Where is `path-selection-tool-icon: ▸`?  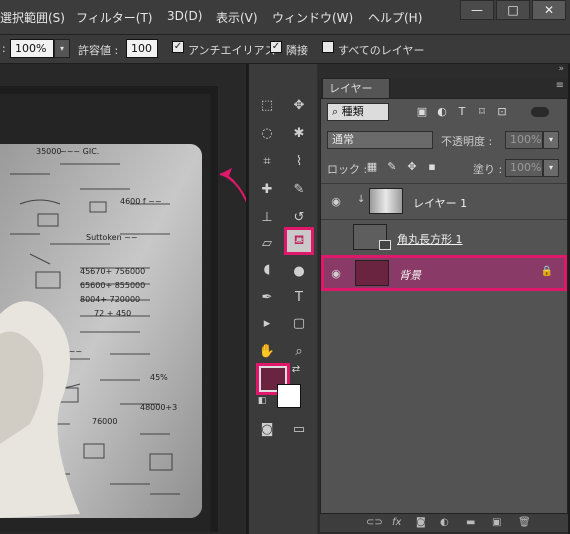 path-selection-tool-icon: ▸ is located at coordinates (267, 323).